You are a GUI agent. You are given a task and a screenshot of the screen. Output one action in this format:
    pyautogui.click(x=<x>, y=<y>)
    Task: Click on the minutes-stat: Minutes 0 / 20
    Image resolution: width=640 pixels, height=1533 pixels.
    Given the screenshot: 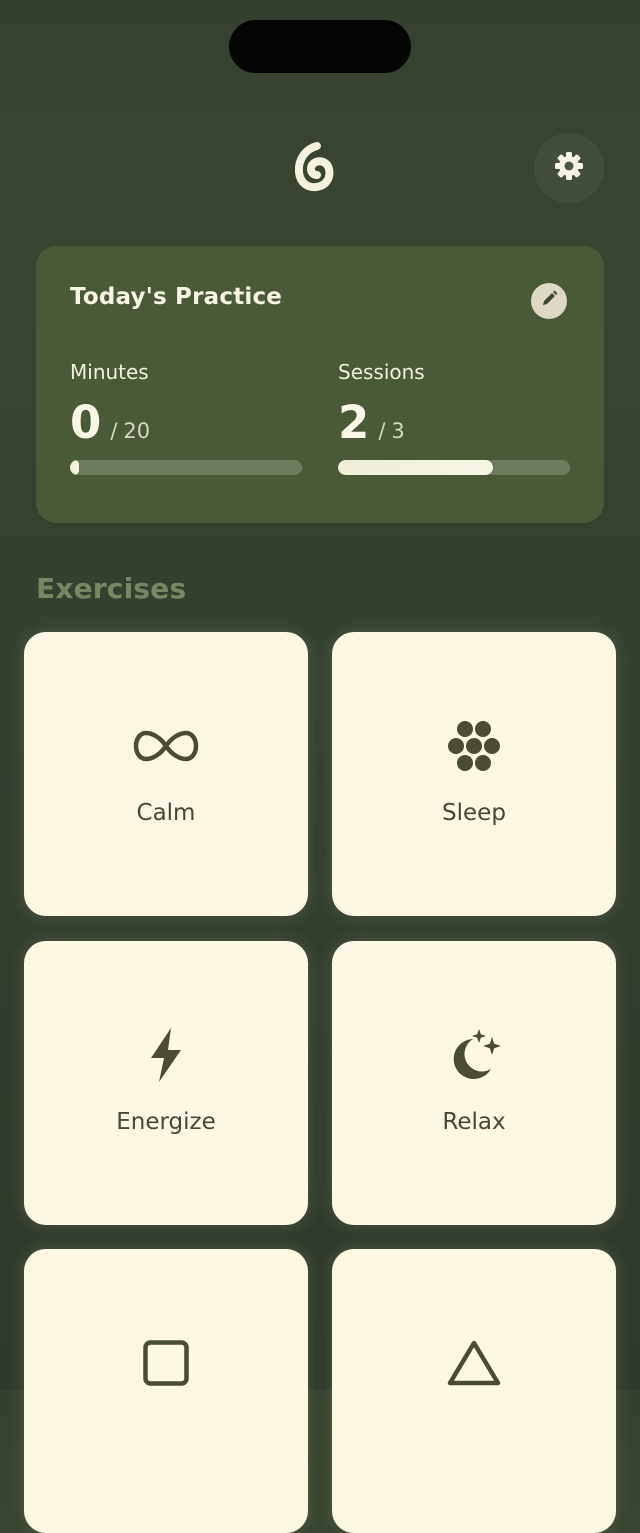 What is the action you would take?
    pyautogui.click(x=186, y=417)
    